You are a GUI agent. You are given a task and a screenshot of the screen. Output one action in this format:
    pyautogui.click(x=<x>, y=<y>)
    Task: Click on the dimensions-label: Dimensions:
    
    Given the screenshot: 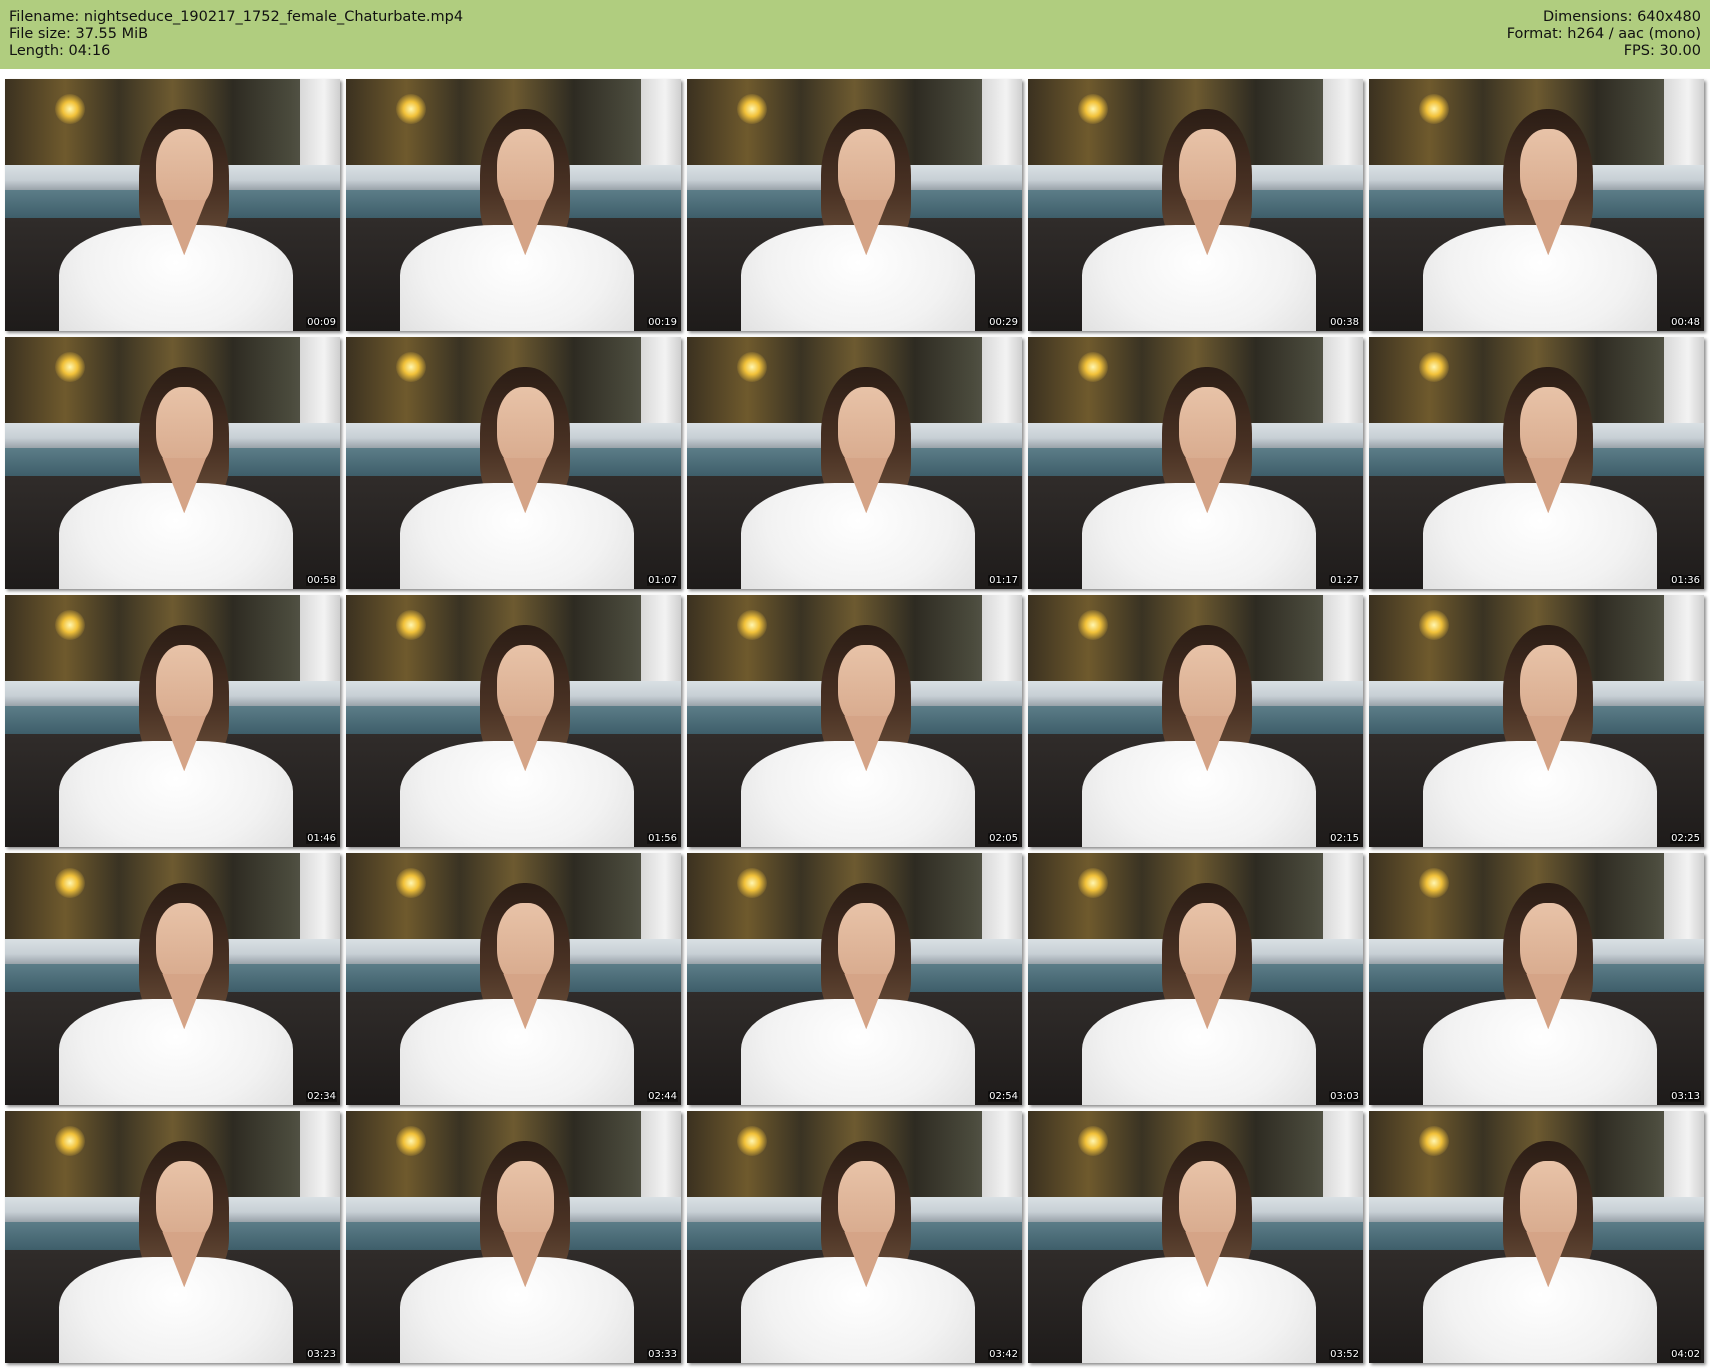 What is the action you would take?
    pyautogui.click(x=1587, y=17)
    